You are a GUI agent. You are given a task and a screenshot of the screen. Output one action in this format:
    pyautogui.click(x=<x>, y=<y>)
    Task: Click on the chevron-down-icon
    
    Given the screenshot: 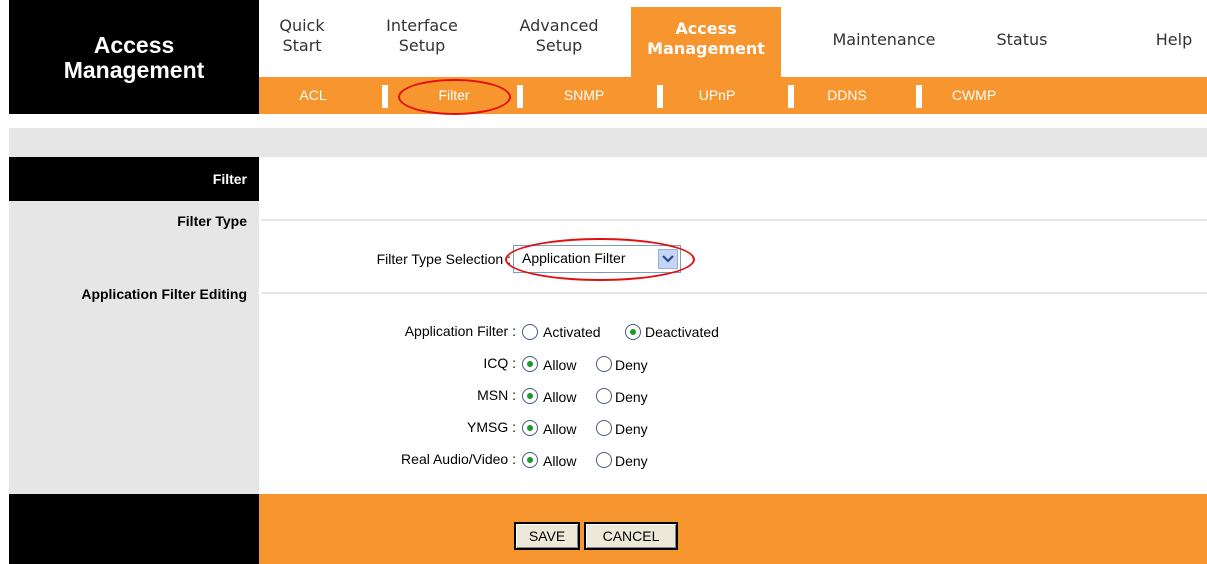 What is the action you would take?
    pyautogui.click(x=668, y=259)
    